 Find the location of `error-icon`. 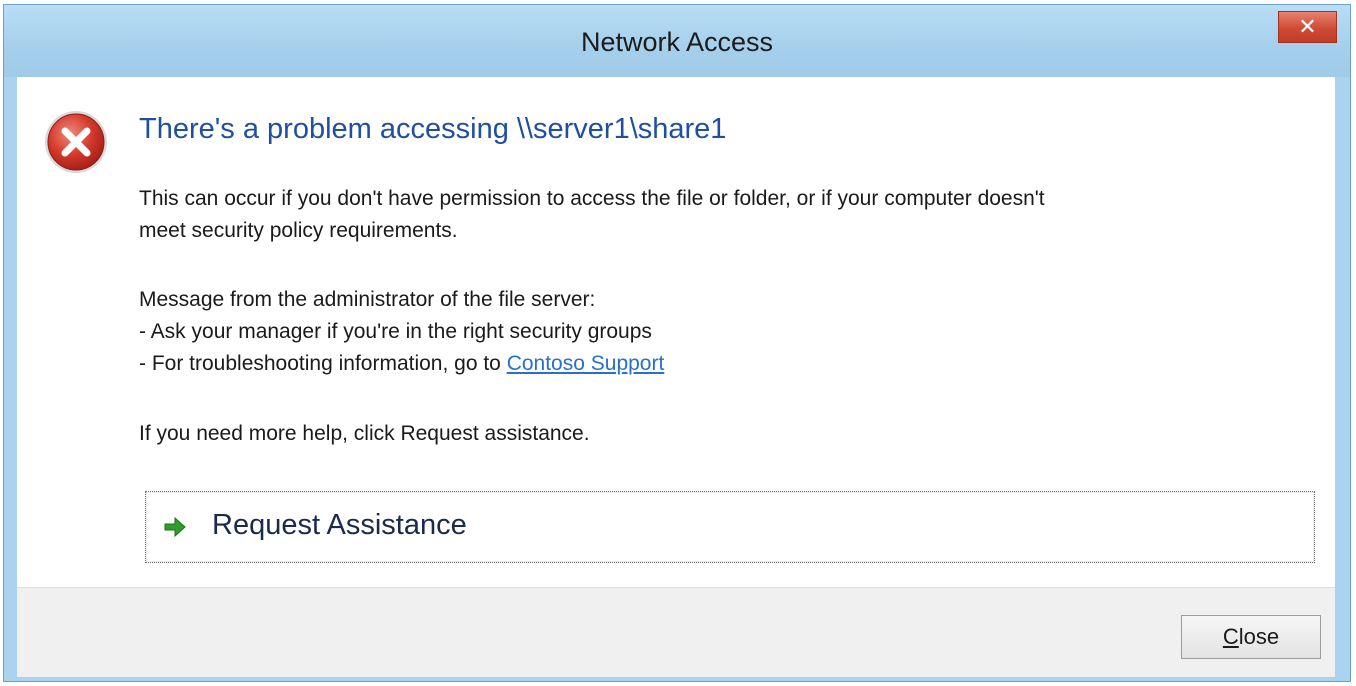

error-icon is located at coordinates (76, 142).